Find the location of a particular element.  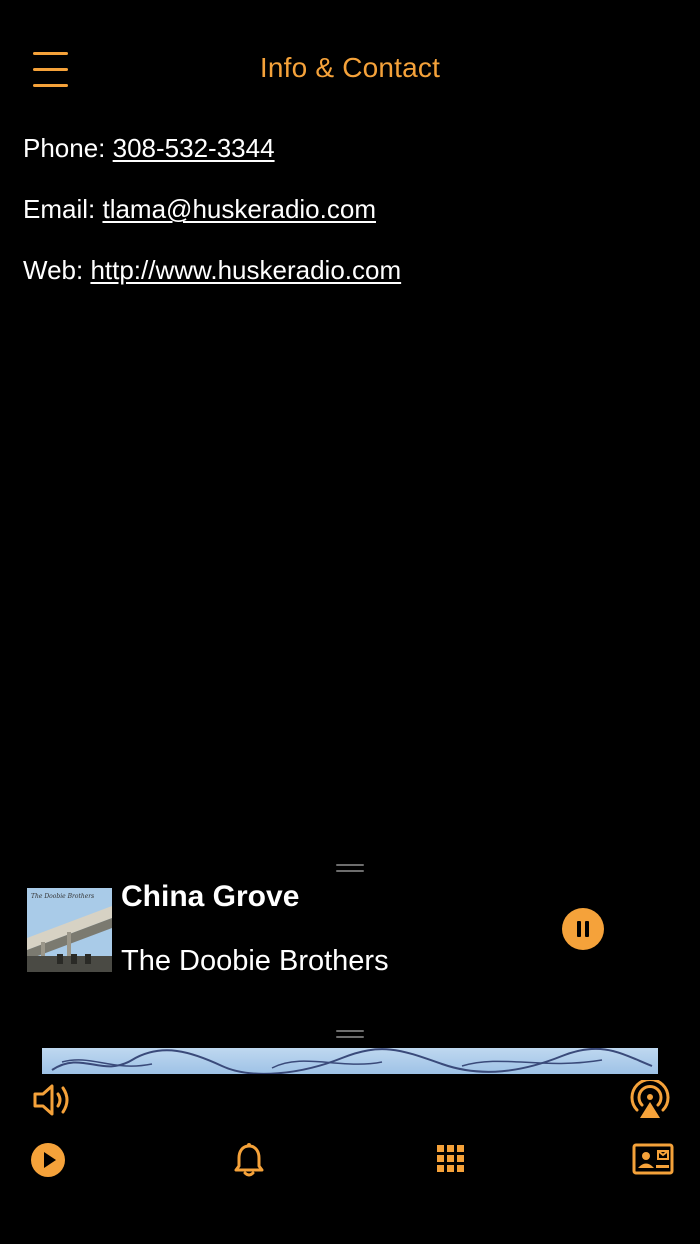

grid-button is located at coordinates (451, 1161).